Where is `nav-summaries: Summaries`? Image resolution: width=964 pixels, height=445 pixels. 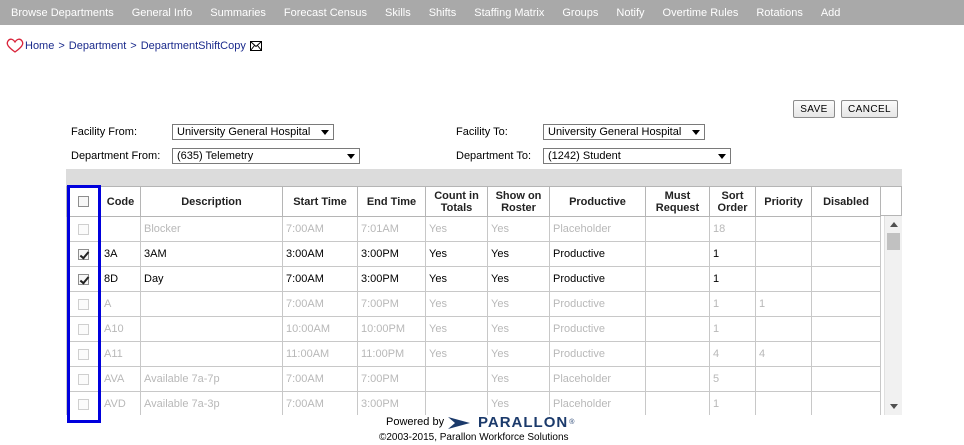 nav-summaries: Summaries is located at coordinates (238, 13).